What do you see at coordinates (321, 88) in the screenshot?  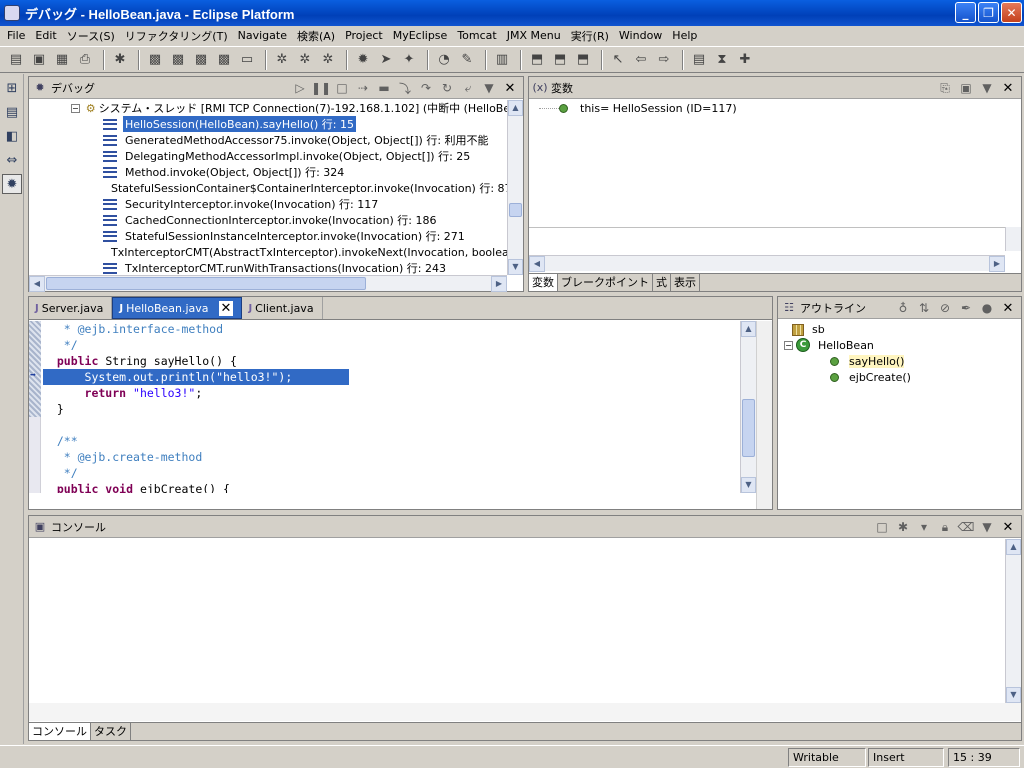 I see `suspend-icon: ❚❚` at bounding box center [321, 88].